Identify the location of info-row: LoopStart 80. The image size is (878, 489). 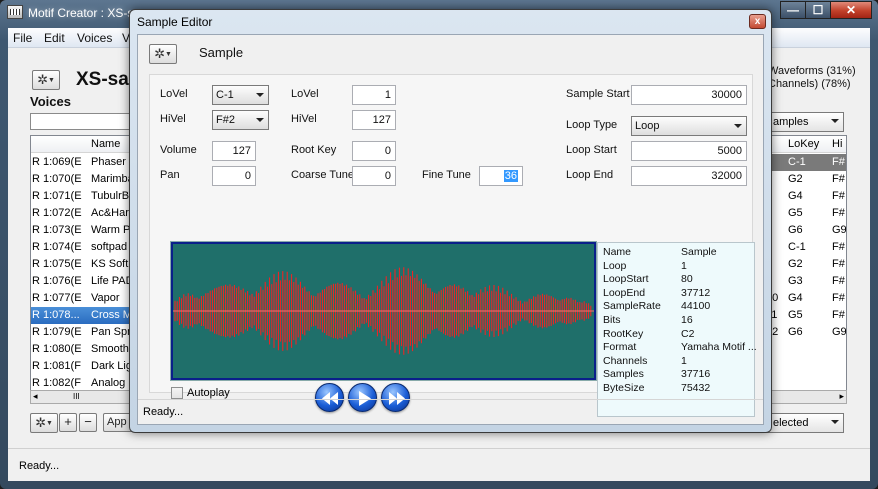
(677, 280).